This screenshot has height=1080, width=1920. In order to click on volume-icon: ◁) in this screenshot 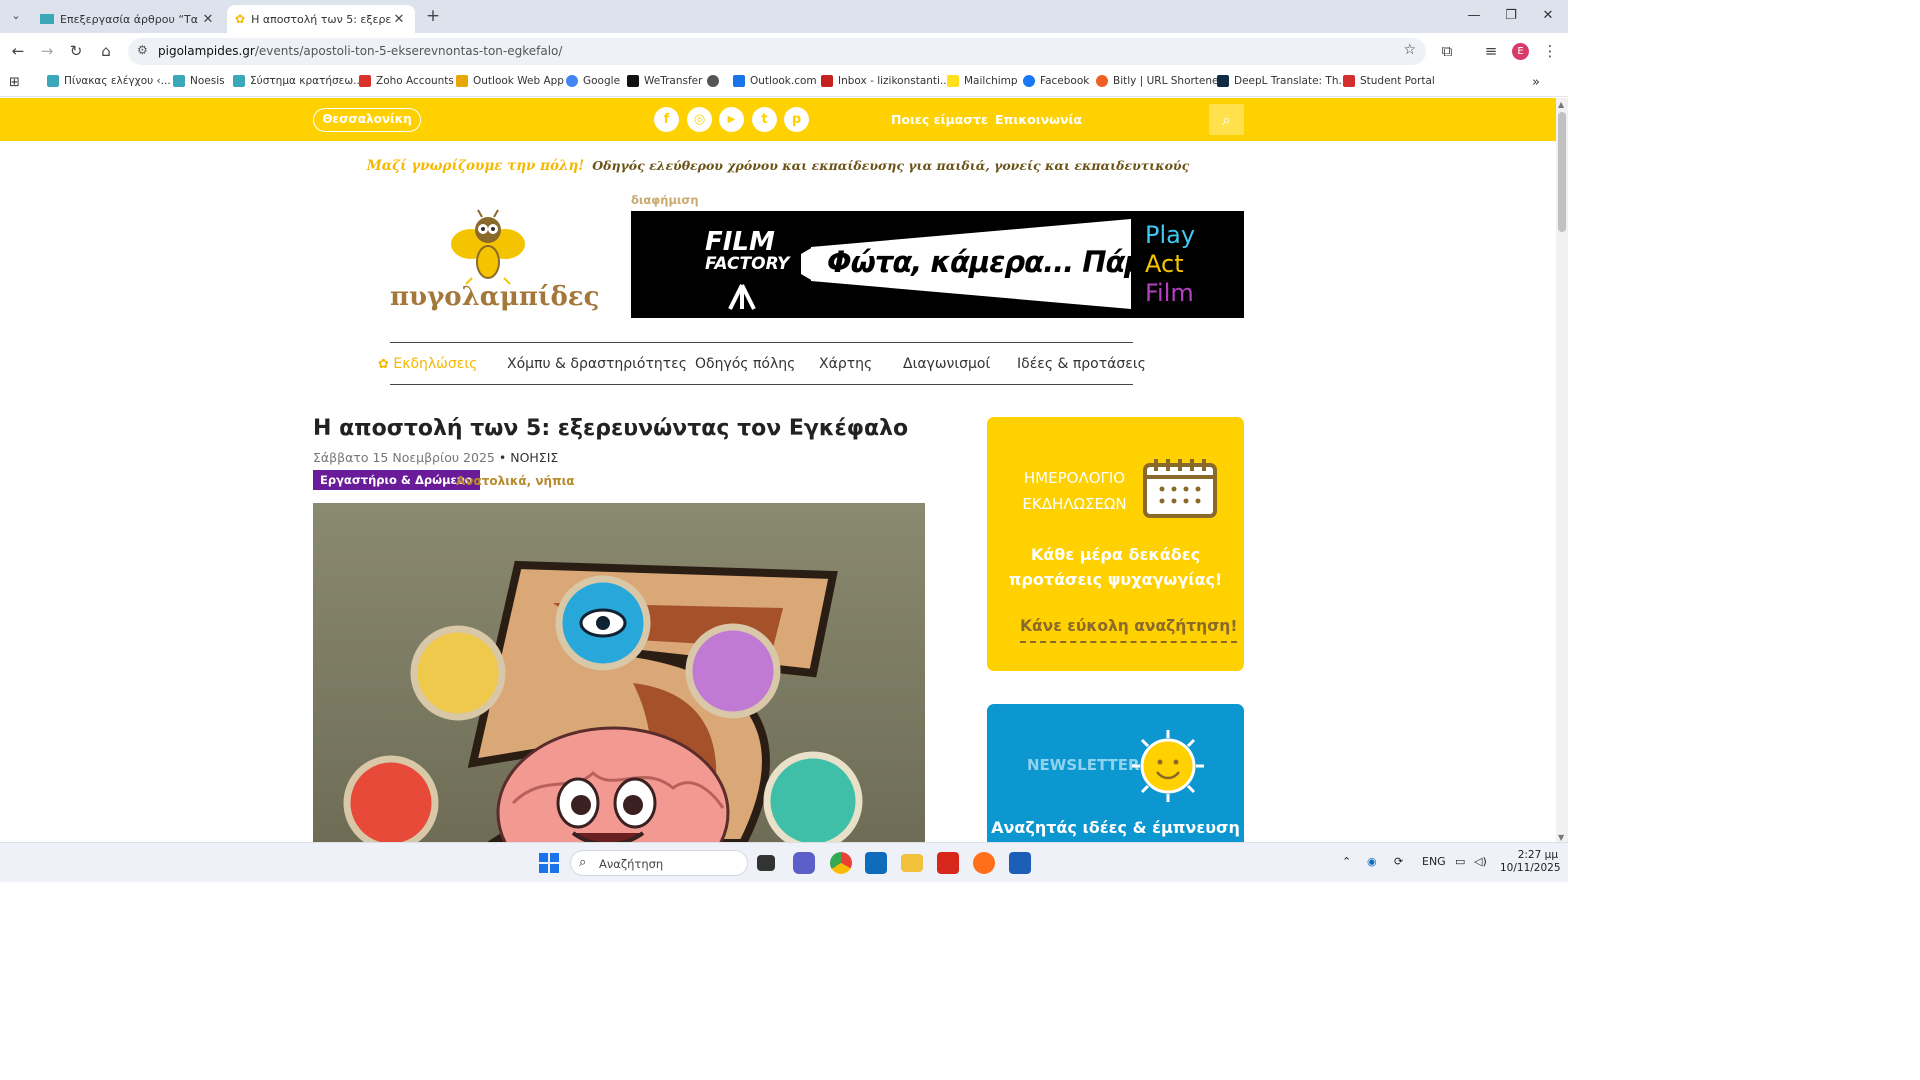, I will do `click(1480, 861)`.